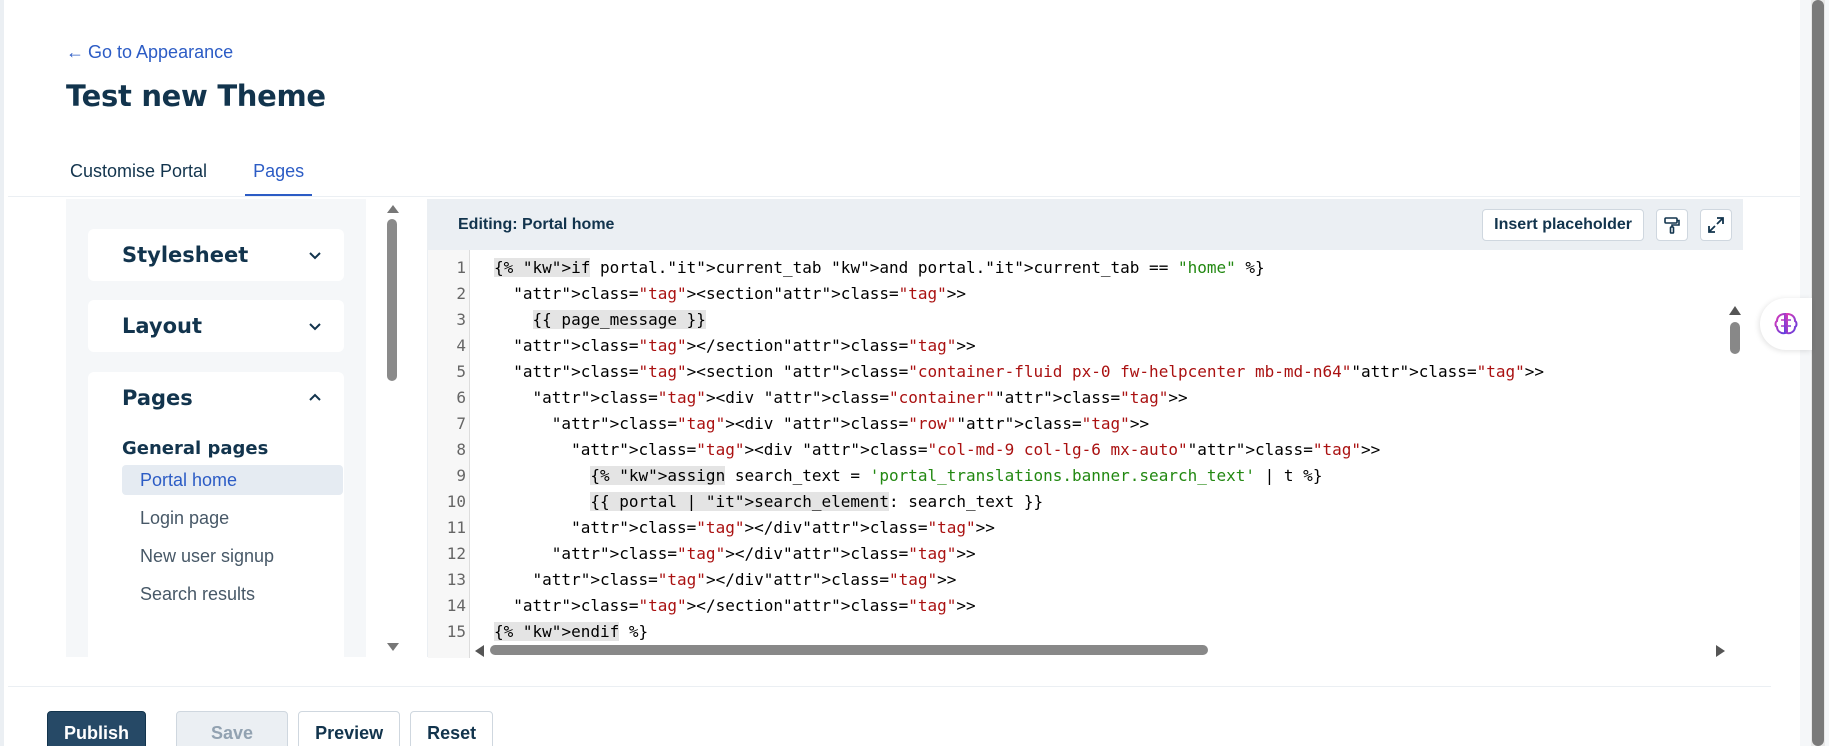 This screenshot has height=746, width=1829. Describe the element at coordinates (1563, 225) in the screenshot. I see `insert-placeholder-button: Insert placeholder` at that location.